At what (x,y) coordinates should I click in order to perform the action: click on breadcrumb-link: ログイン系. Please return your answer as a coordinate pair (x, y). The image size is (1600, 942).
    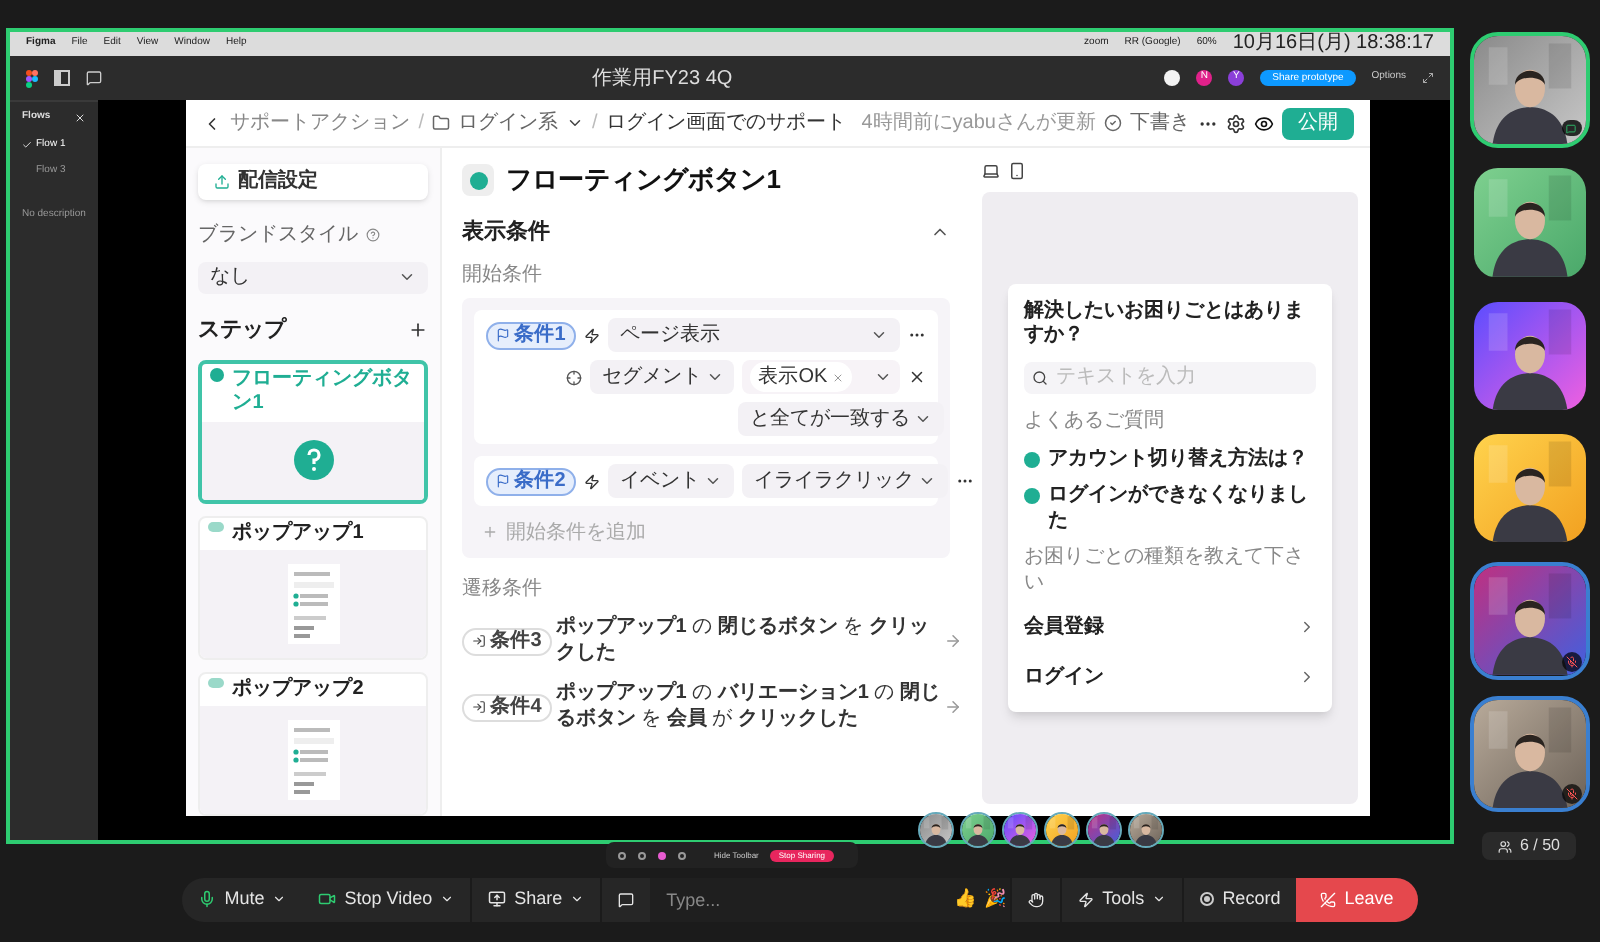
    Looking at the image, I should click on (507, 123).